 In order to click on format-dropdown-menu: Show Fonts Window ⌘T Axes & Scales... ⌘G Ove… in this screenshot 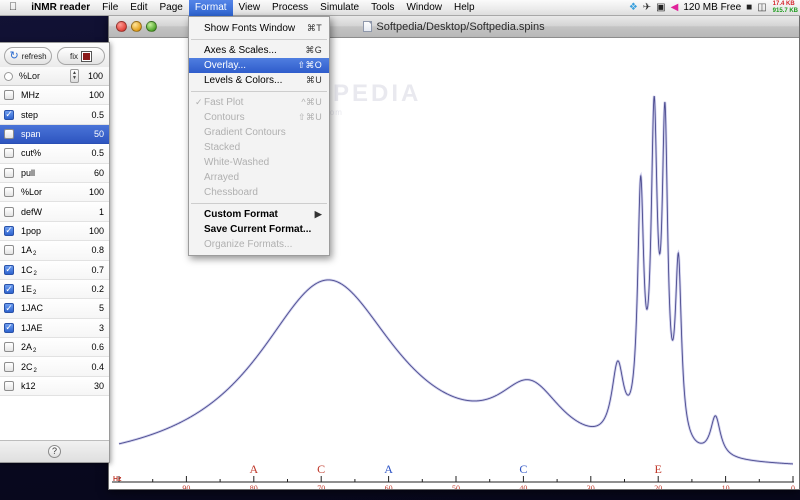, I will do `click(259, 136)`.